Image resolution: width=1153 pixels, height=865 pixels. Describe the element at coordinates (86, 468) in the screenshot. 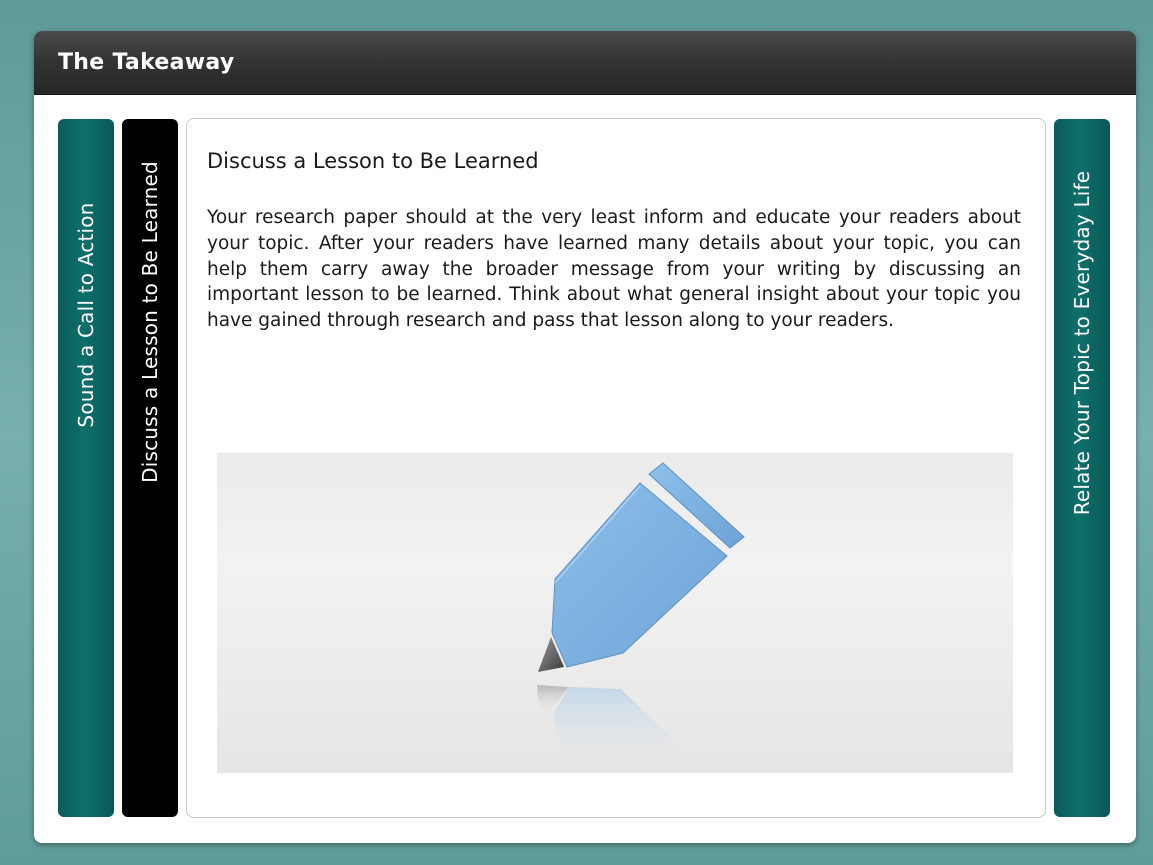

I see `tab-sound-a-call-to-action: Sound a Call to Action` at that location.